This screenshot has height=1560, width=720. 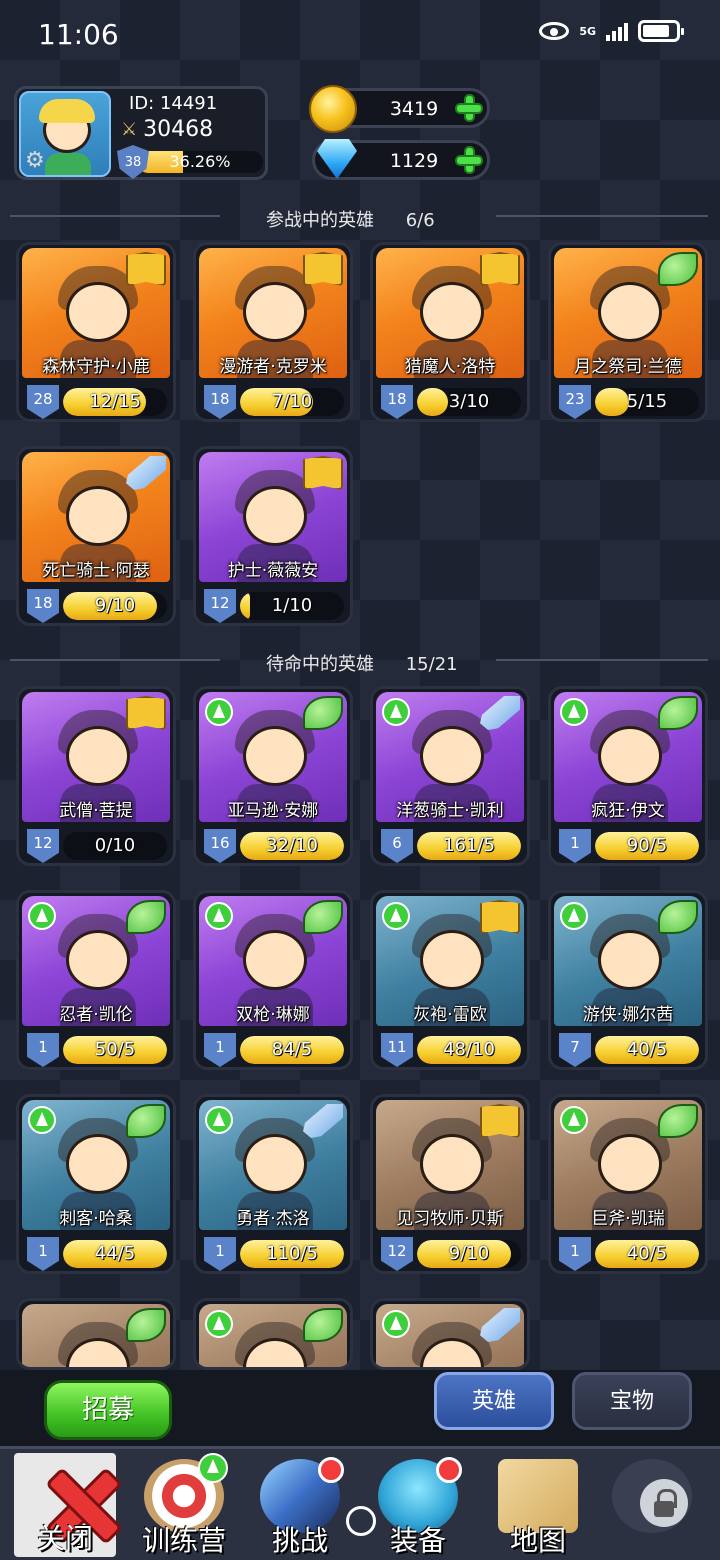 I want to click on progress-text: 1/10, so click(x=292, y=605).